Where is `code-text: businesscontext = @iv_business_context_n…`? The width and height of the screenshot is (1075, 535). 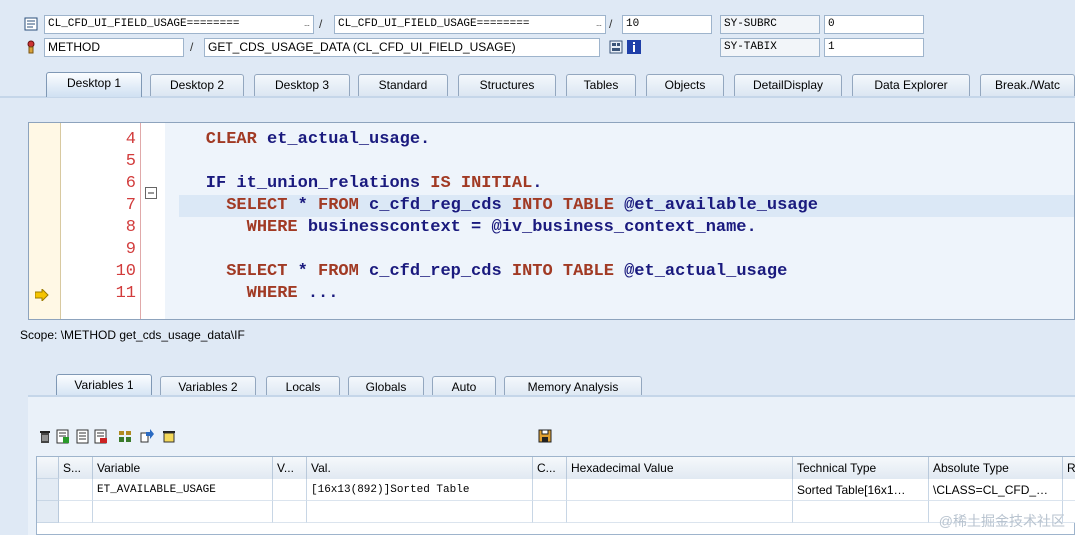 code-text: businesscontext = @iv_business_context_n… is located at coordinates (527, 227).